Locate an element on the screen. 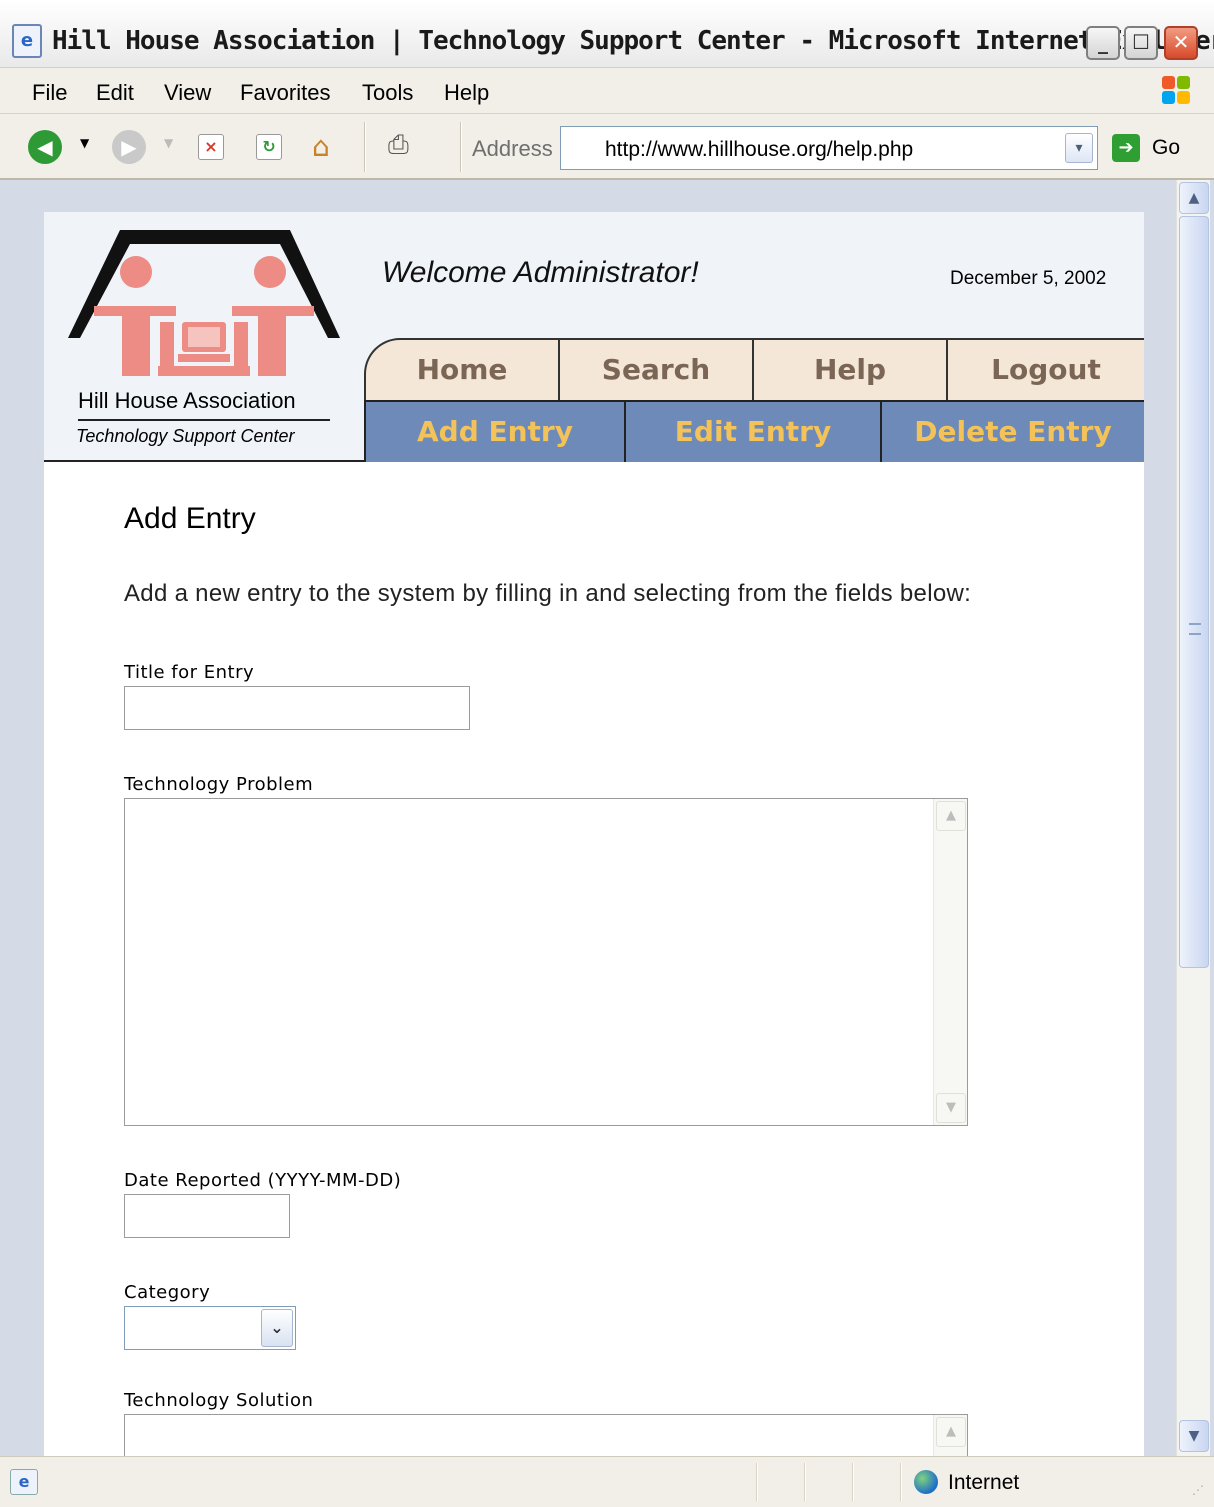 The width and height of the screenshot is (1214, 1507). hill-house-logo is located at coordinates (204, 303).